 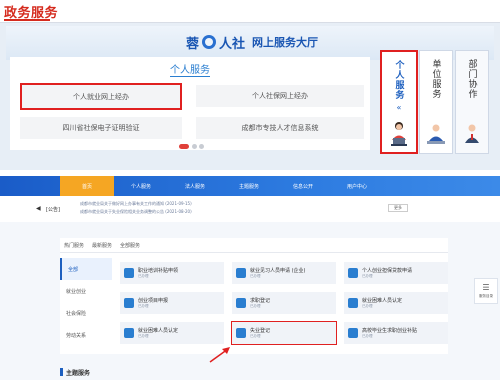 What do you see at coordinates (86, 291) in the screenshot?
I see `menu-item-employment: 就业创业` at bounding box center [86, 291].